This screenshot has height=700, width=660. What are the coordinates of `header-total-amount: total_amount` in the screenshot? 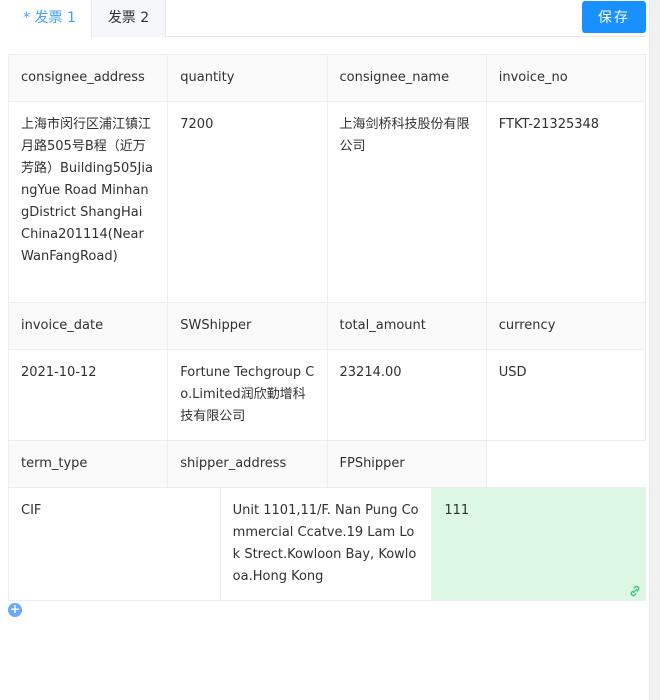 It's located at (407, 326).